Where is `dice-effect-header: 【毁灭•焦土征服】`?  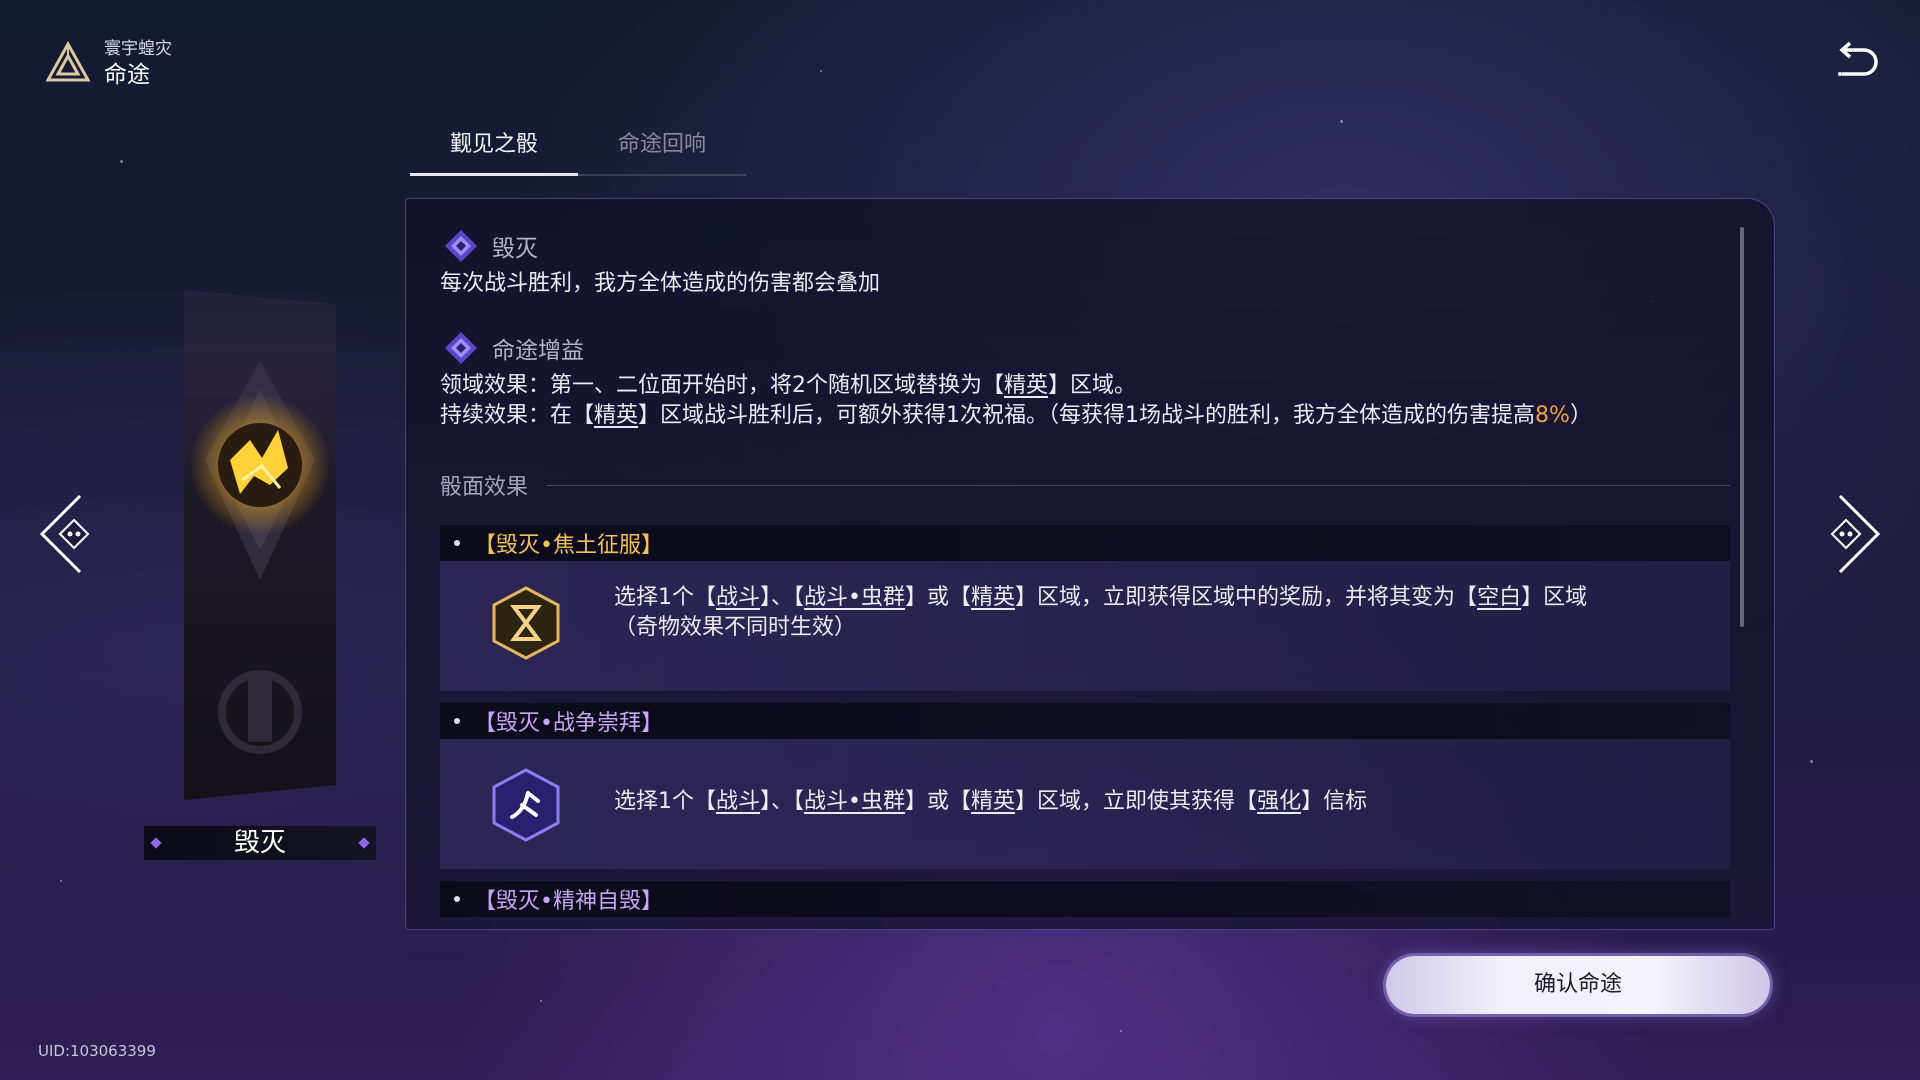
dice-effect-header: 【毁灭•焦土征服】 is located at coordinates (1085, 543).